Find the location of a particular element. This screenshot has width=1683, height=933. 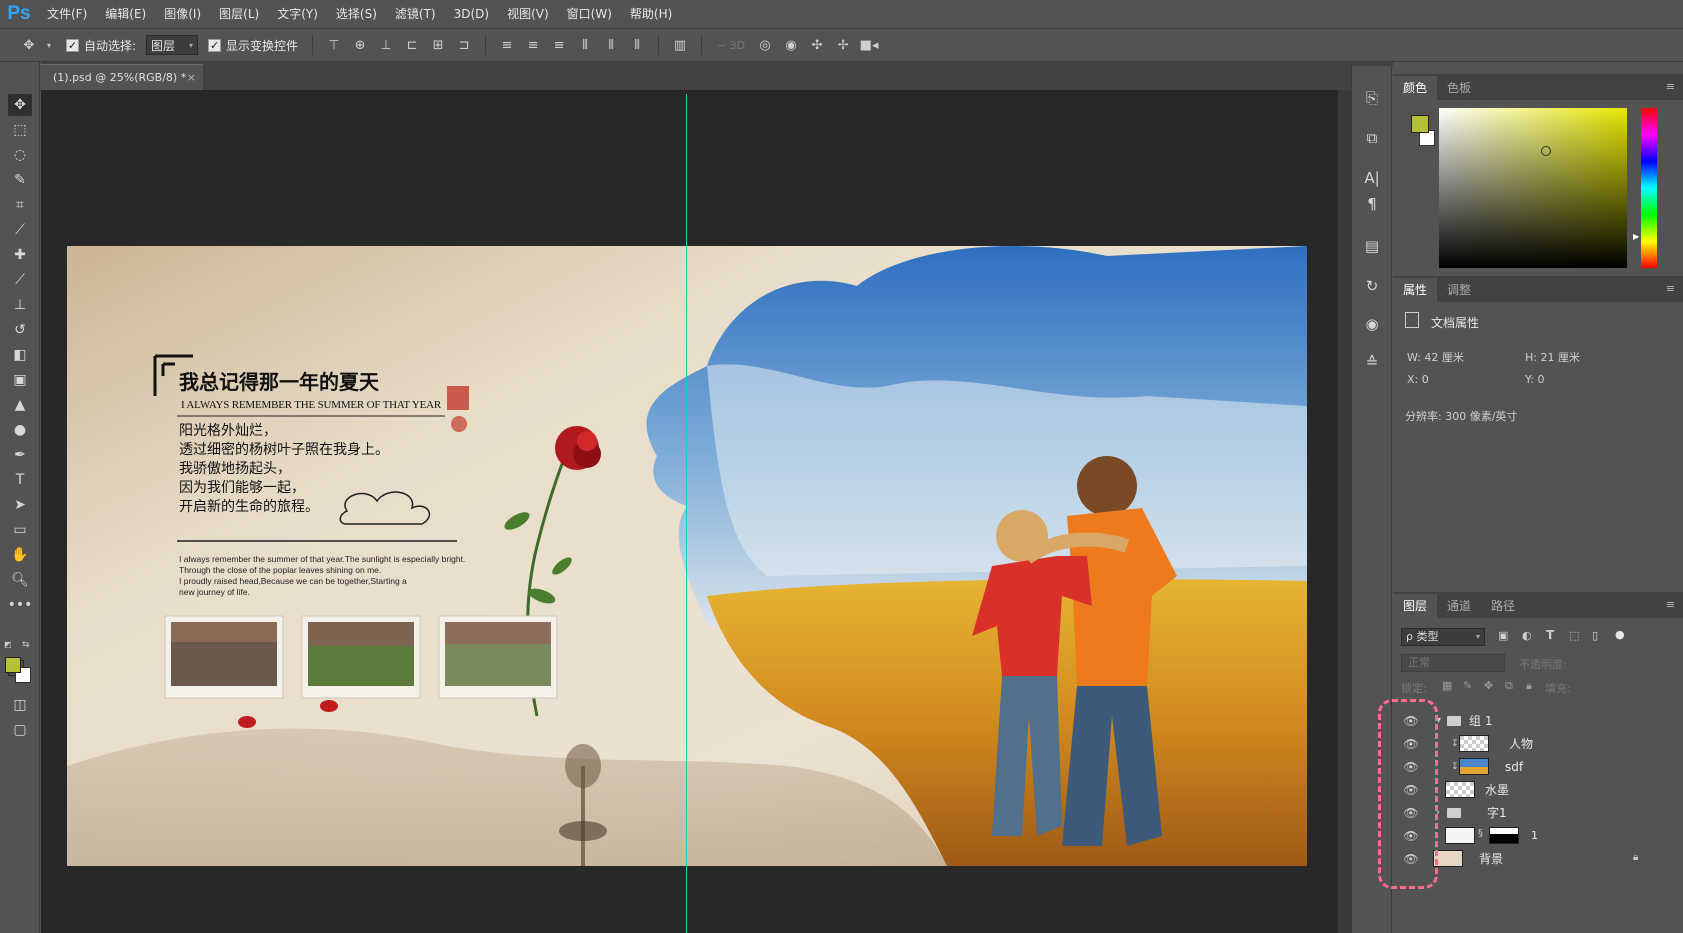

align-left-icon: ⊏ is located at coordinates (412, 45).